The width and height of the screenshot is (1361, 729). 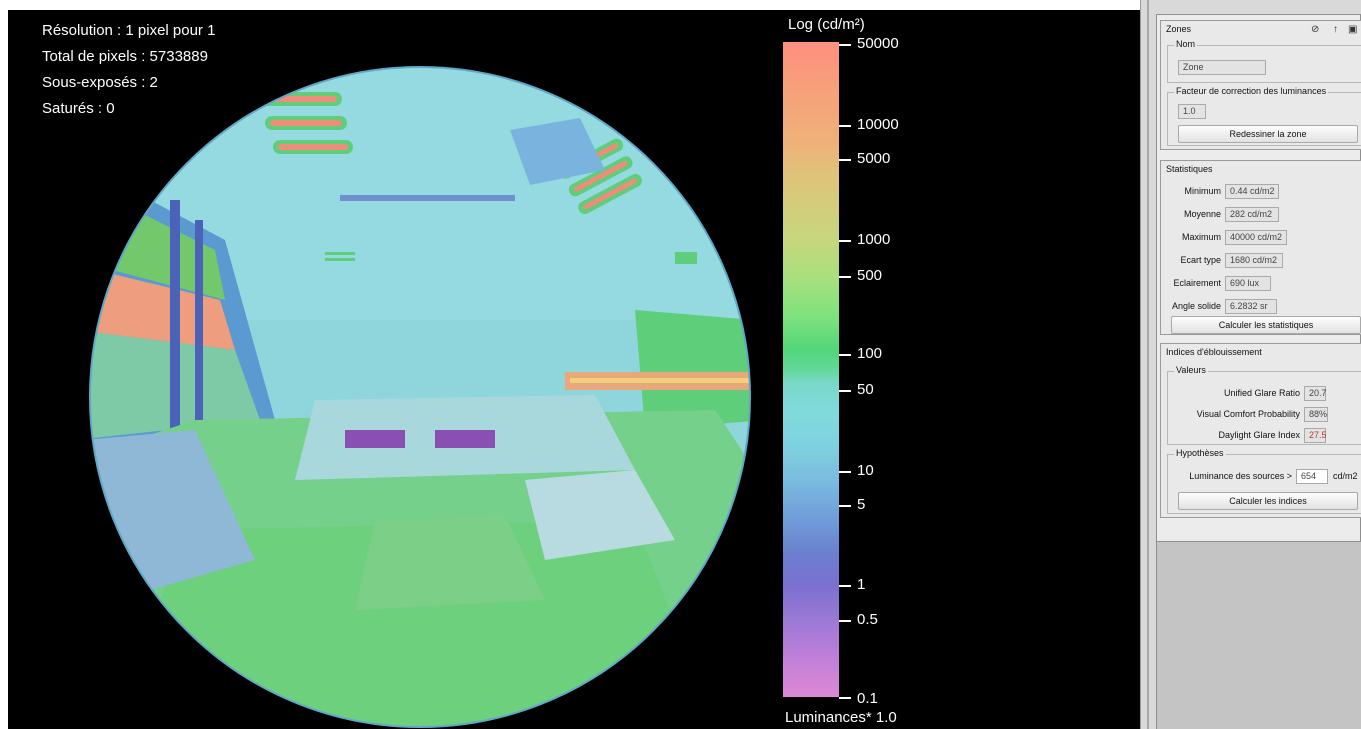 I want to click on correction-group-title: Facteur de correction des luminances, so click(x=1251, y=91).